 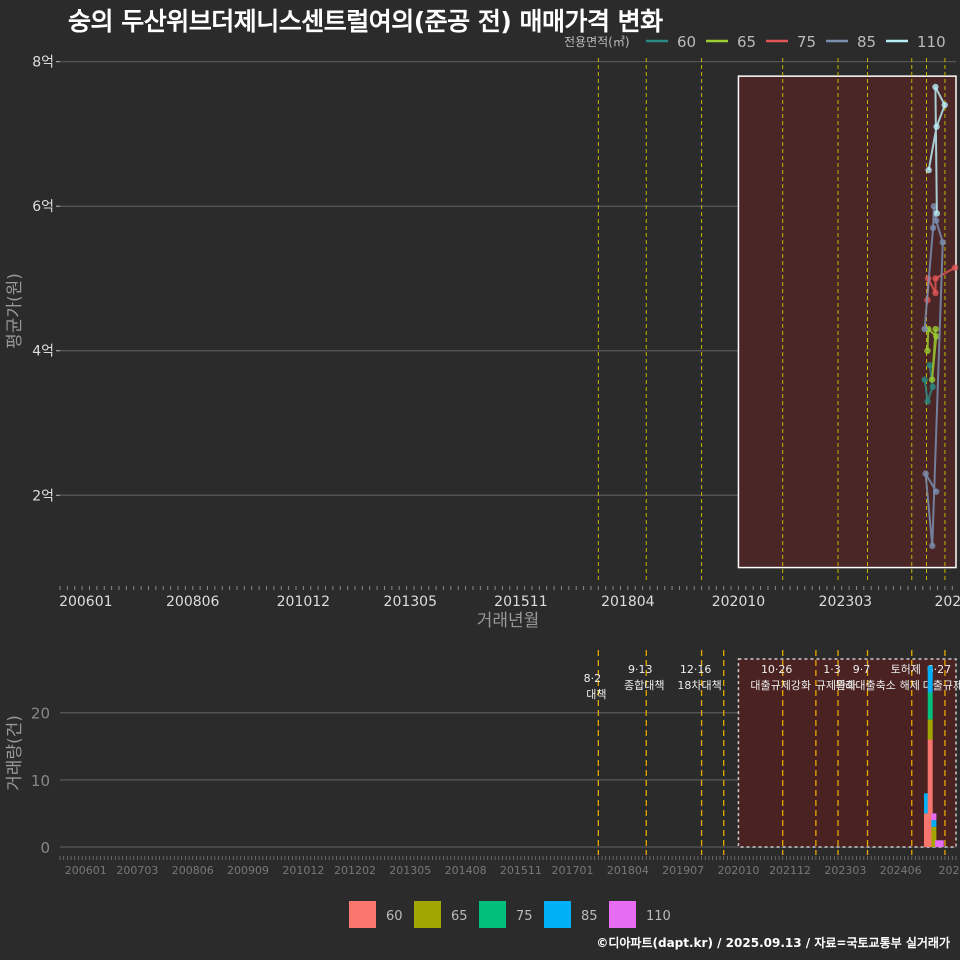 I want to click on price-y-axis-title: 평균가(원), so click(x=15, y=311).